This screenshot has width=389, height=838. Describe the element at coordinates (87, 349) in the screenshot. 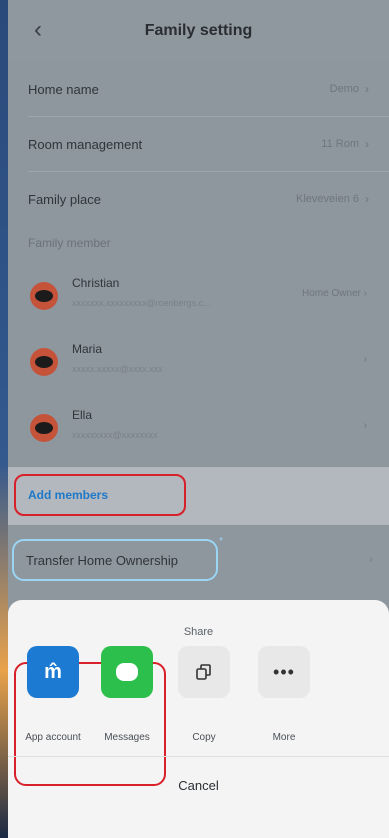

I see `member-name: Maria` at that location.